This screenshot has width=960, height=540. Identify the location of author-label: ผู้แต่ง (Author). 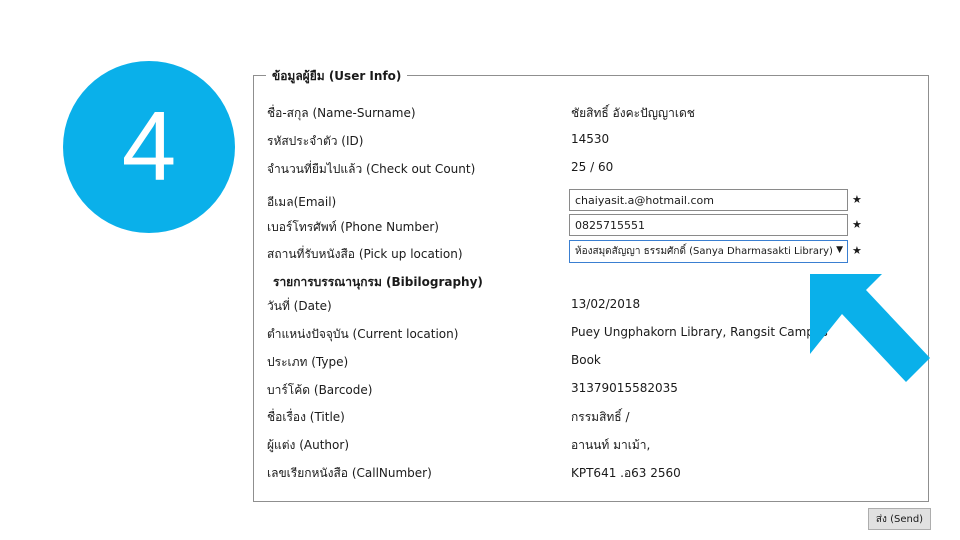
(308, 445).